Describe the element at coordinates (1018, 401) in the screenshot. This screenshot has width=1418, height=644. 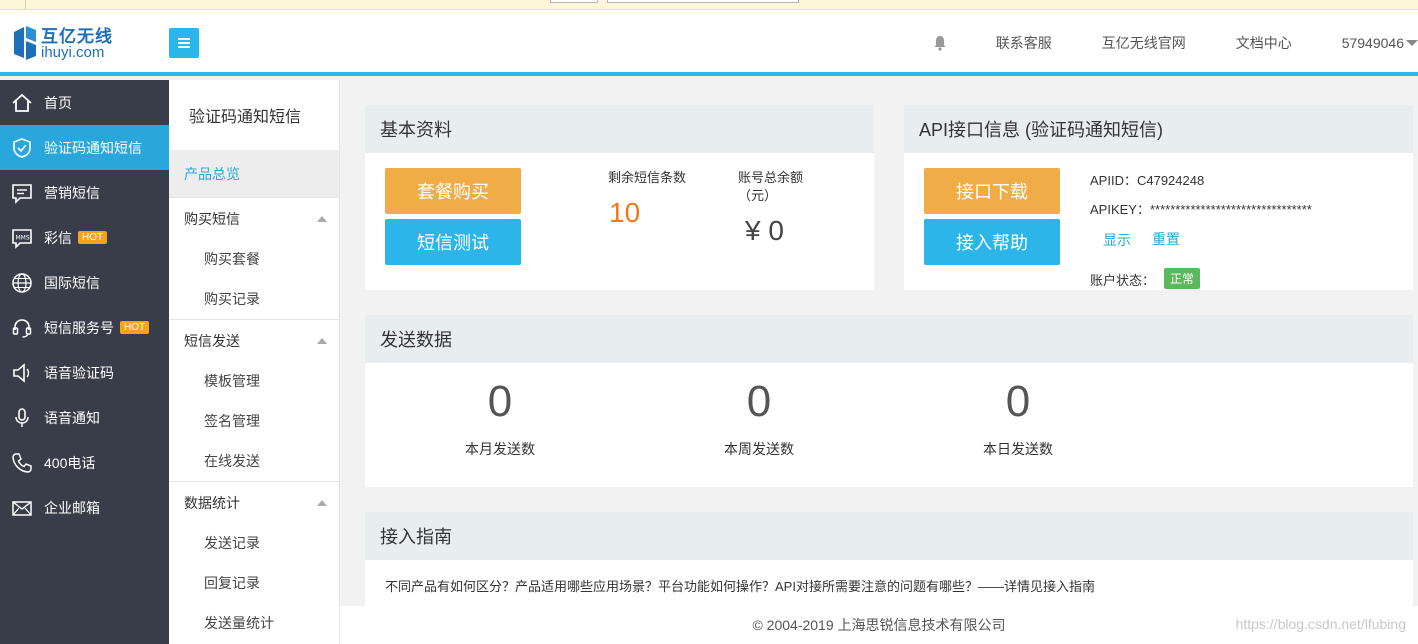
I see `daily-sent-value: 0` at that location.